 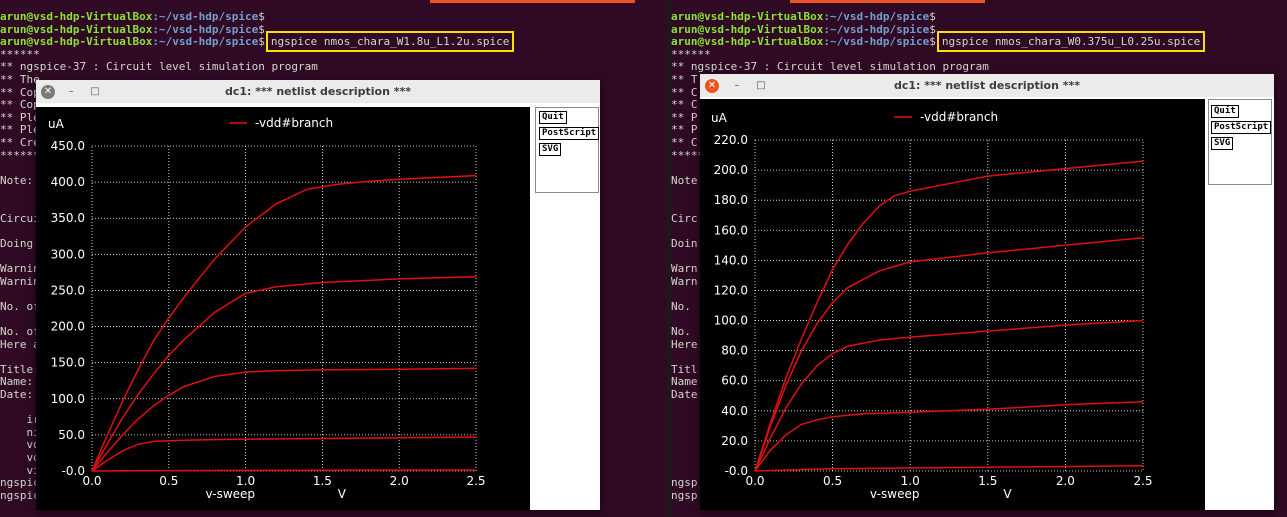 I want to click on terminal-output-line: ** Cre, so click(x=20, y=142).